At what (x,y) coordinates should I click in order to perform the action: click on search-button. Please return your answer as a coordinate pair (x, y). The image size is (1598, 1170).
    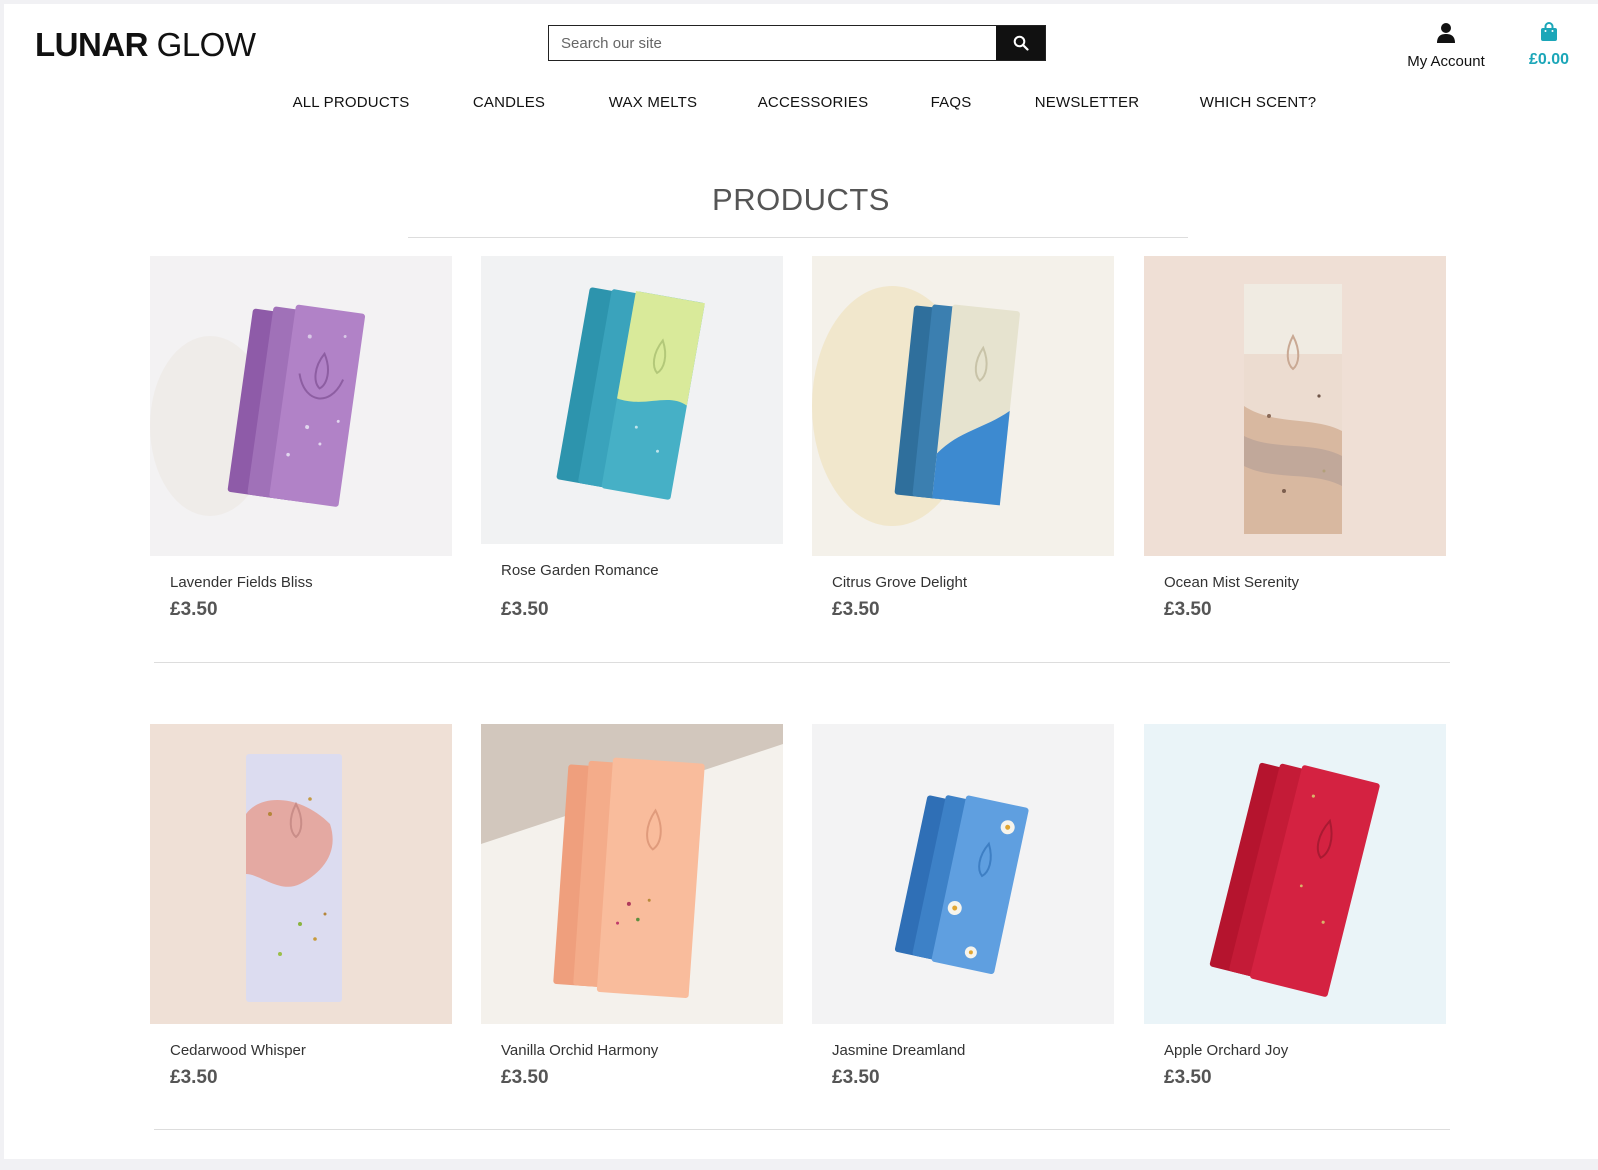
    Looking at the image, I should click on (1020, 43).